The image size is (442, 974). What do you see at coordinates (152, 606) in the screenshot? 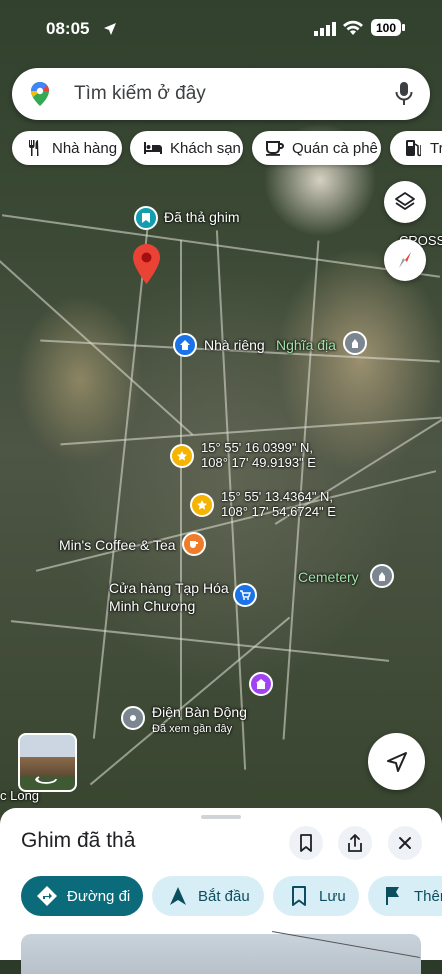
I see `store-label-line2: Minh Chương` at bounding box center [152, 606].